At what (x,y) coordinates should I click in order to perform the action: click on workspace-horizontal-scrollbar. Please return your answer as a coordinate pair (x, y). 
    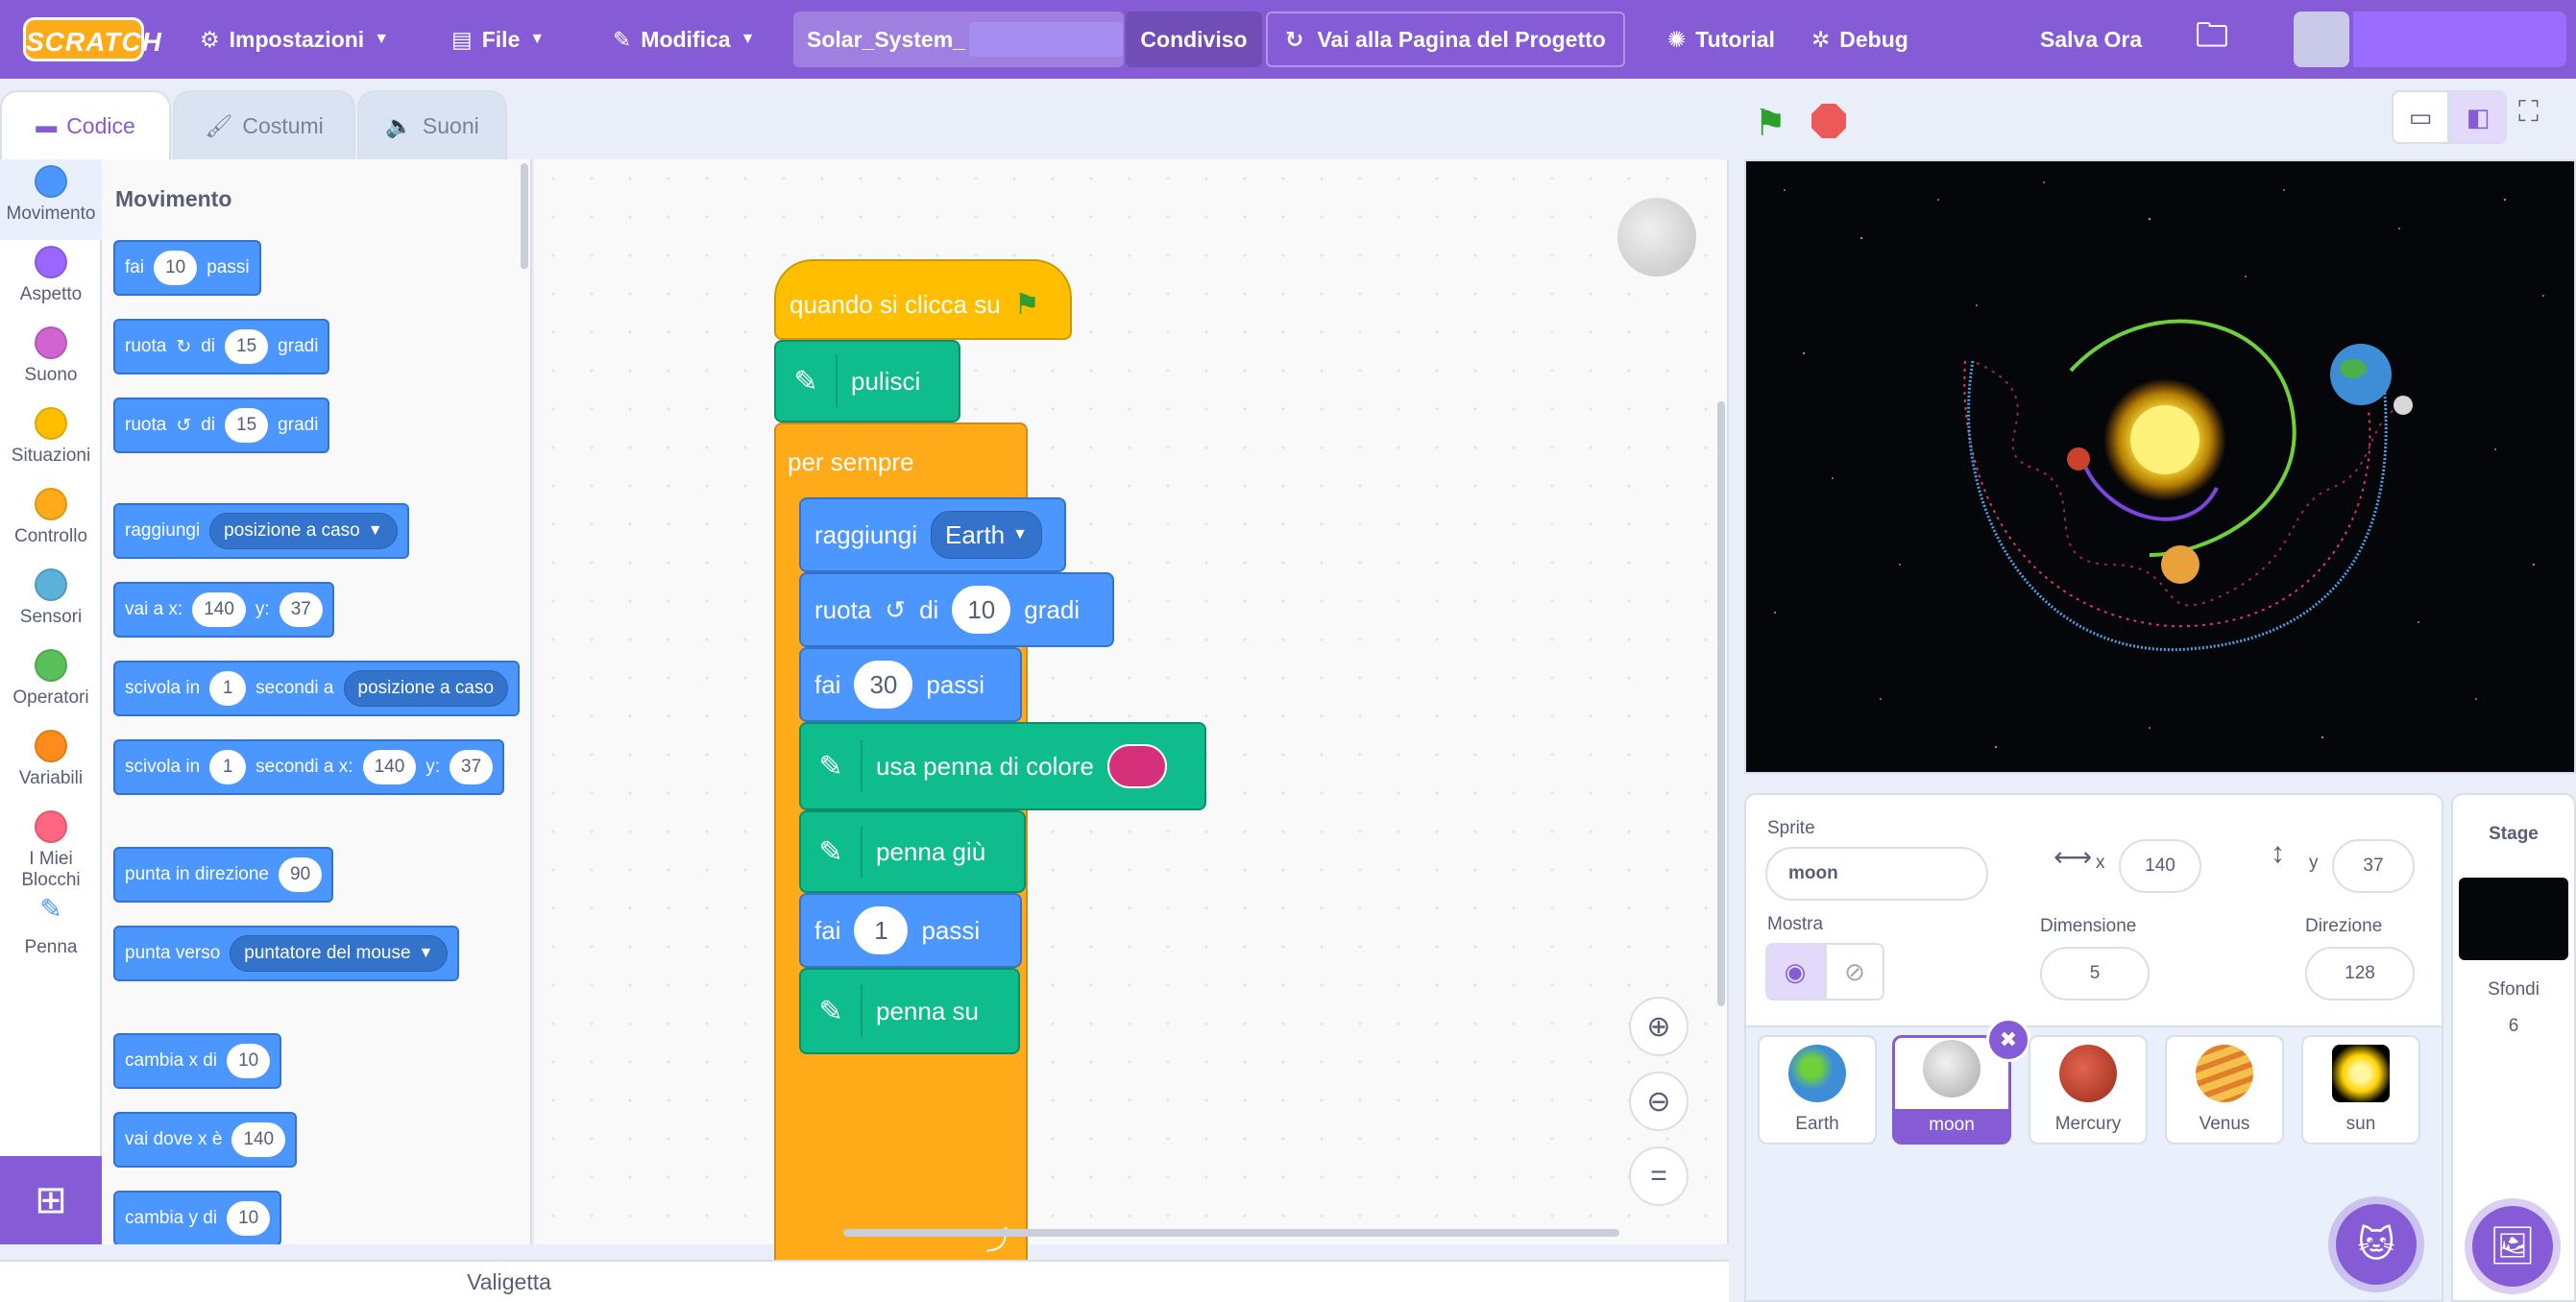
    Looking at the image, I should click on (1231, 1233).